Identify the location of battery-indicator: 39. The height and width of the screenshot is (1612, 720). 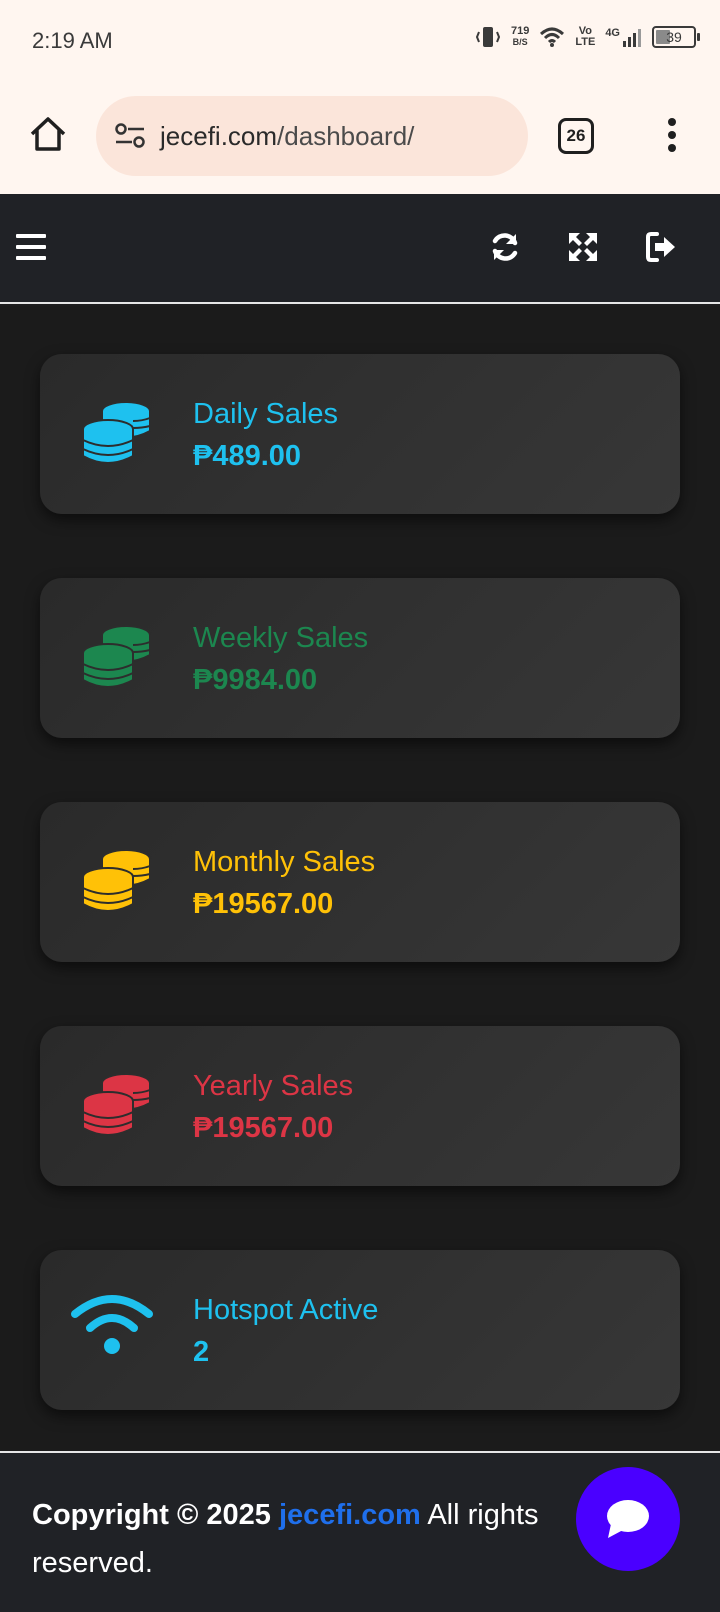
(676, 37).